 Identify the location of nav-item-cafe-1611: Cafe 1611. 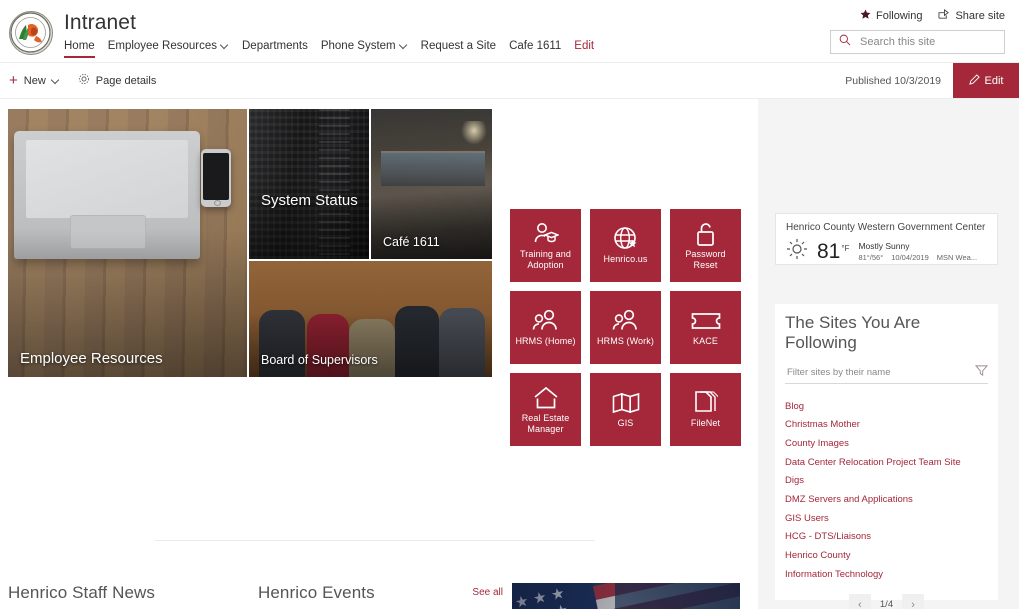
(541, 47).